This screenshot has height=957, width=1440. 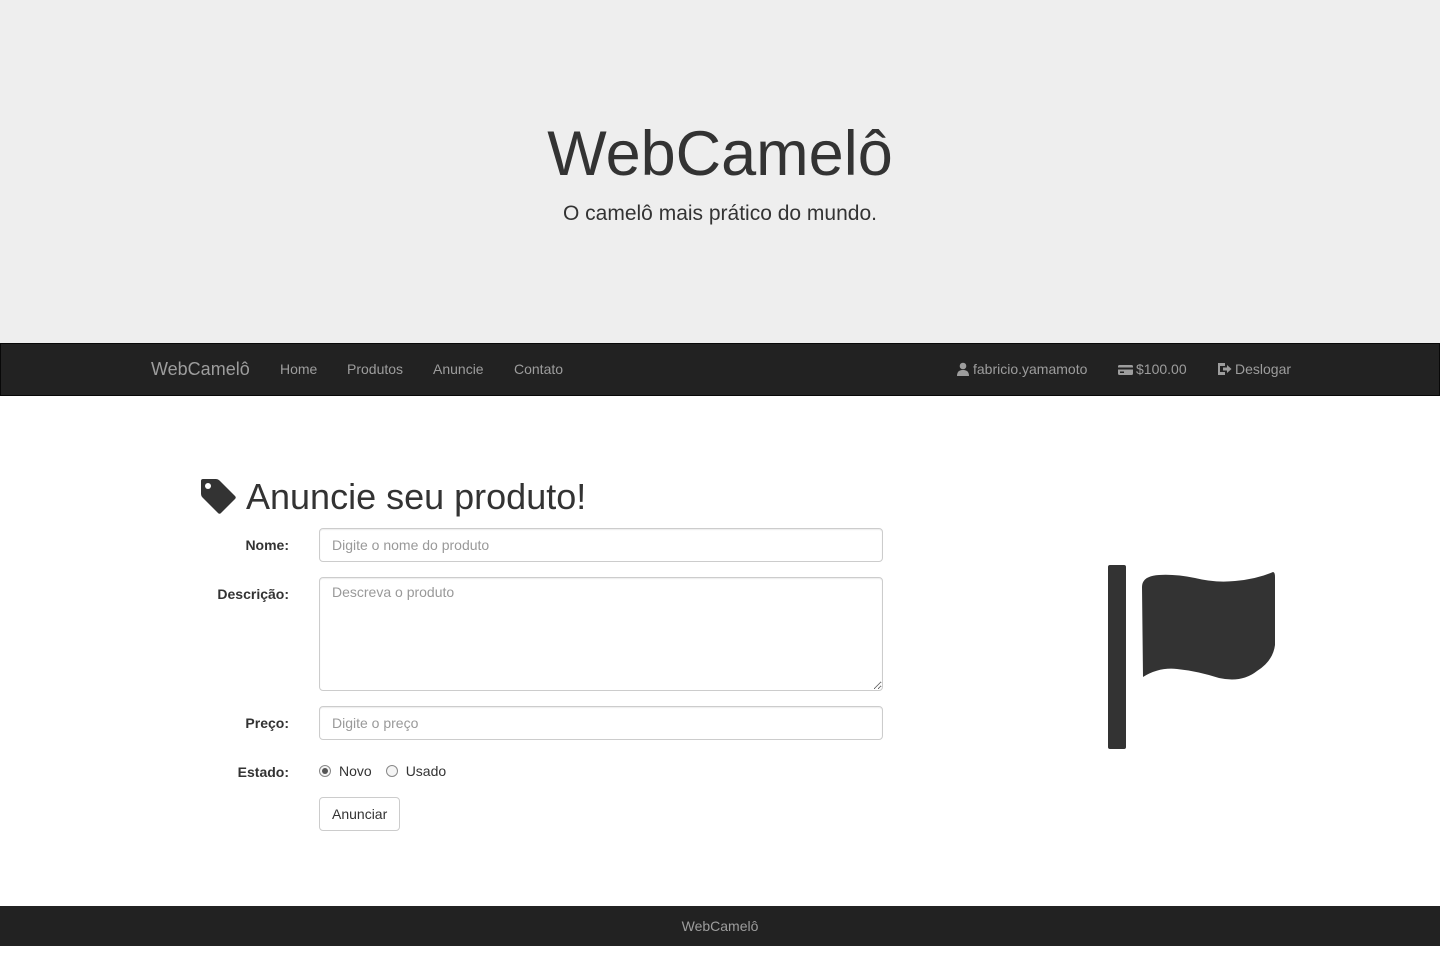 What do you see at coordinates (601, 723) in the screenshot?
I see `product-price-input` at bounding box center [601, 723].